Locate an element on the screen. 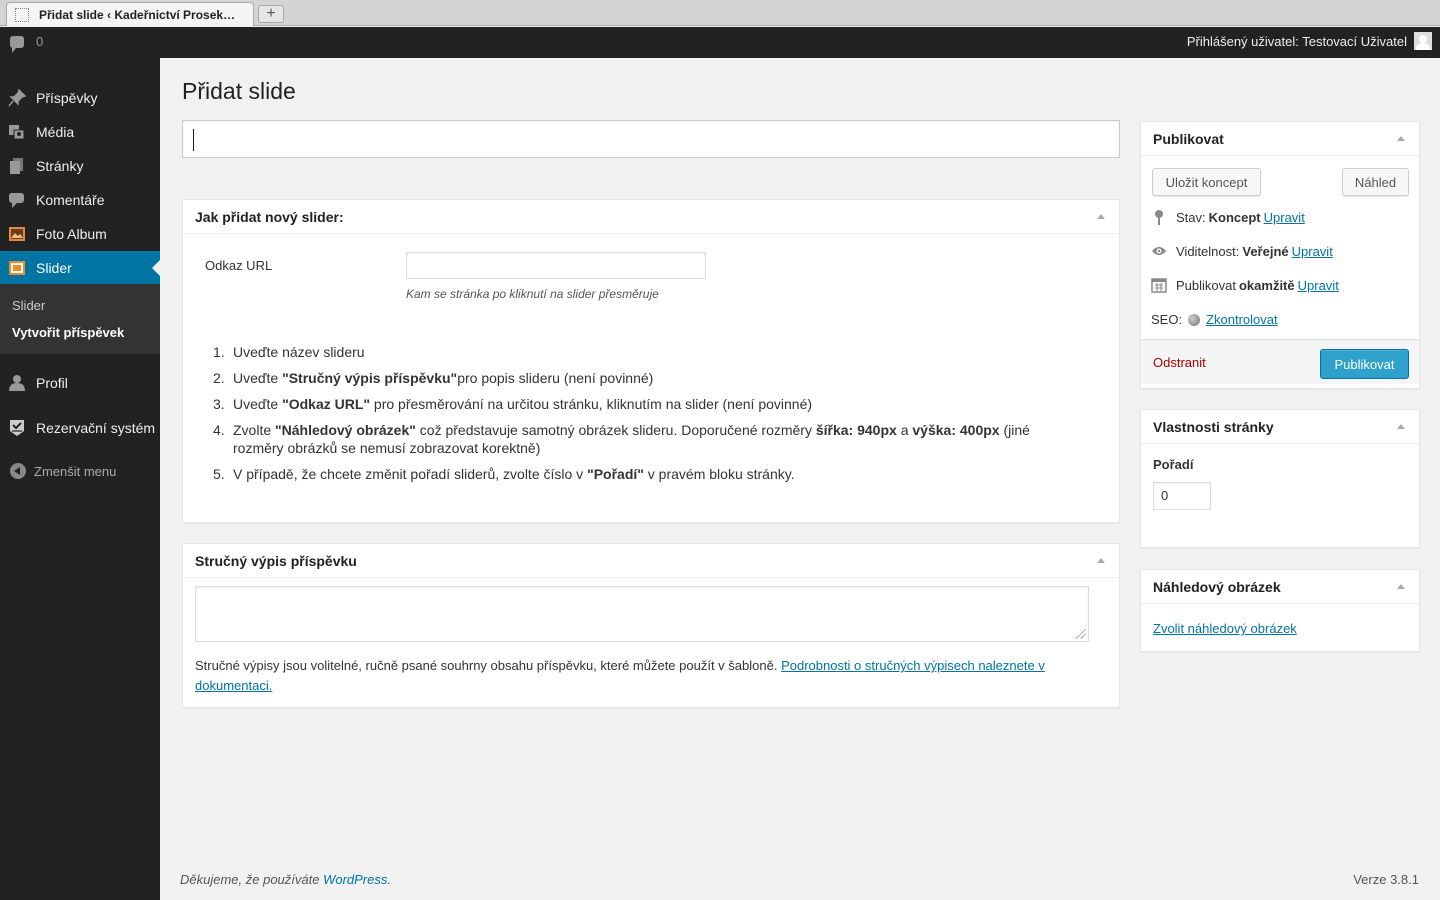  eye-icon is located at coordinates (1159, 251).